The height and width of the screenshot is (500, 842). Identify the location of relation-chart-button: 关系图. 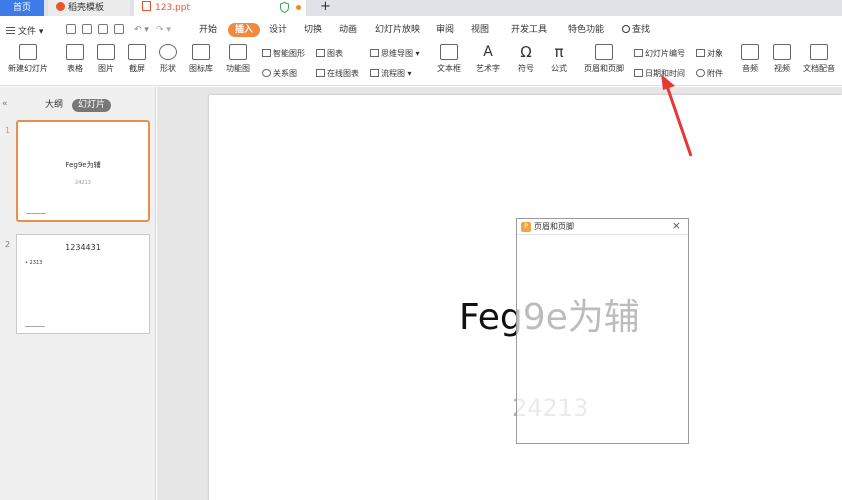
(279, 73).